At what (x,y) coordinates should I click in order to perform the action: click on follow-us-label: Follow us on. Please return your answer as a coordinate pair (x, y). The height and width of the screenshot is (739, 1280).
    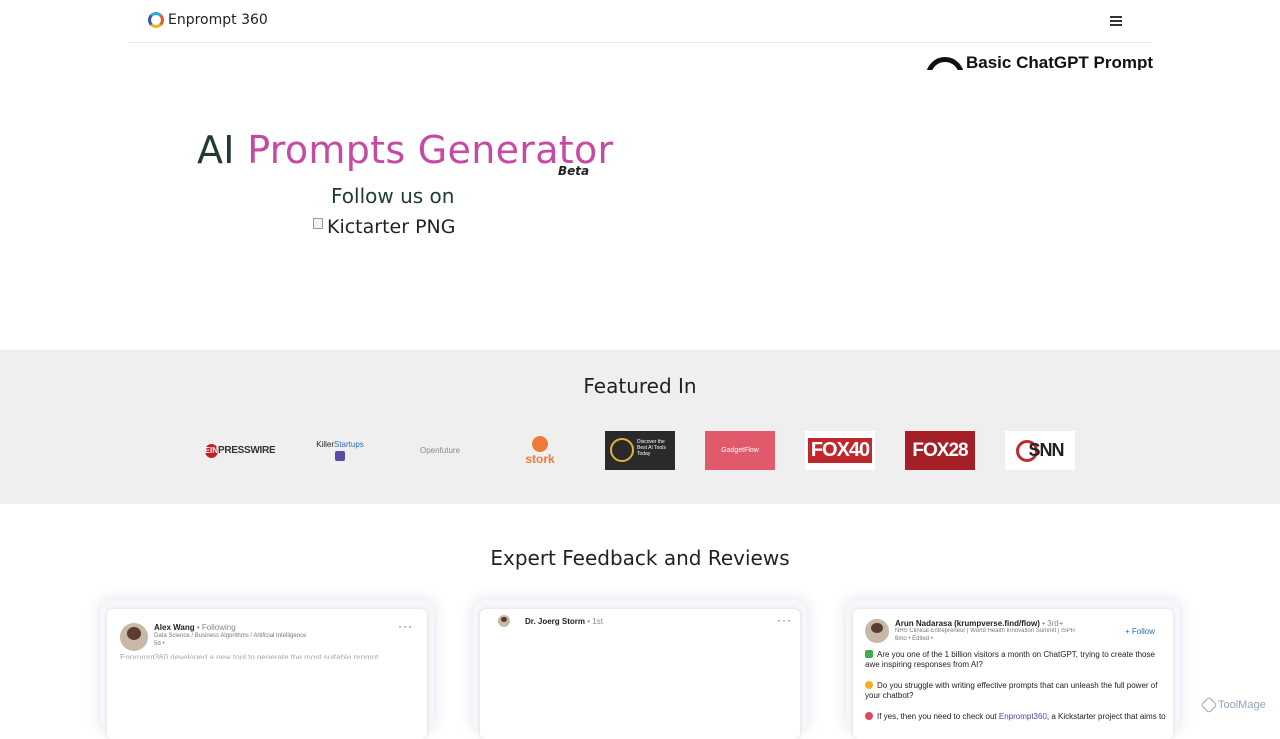
    Looking at the image, I should click on (393, 196).